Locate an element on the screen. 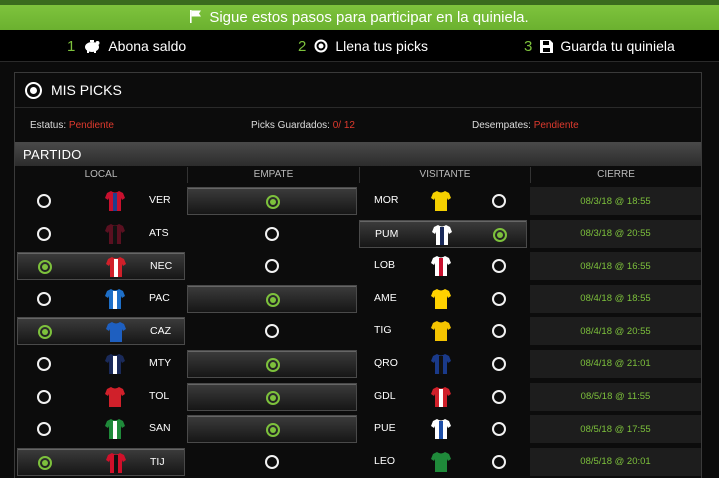  visitante-team: GDL is located at coordinates (385, 395).